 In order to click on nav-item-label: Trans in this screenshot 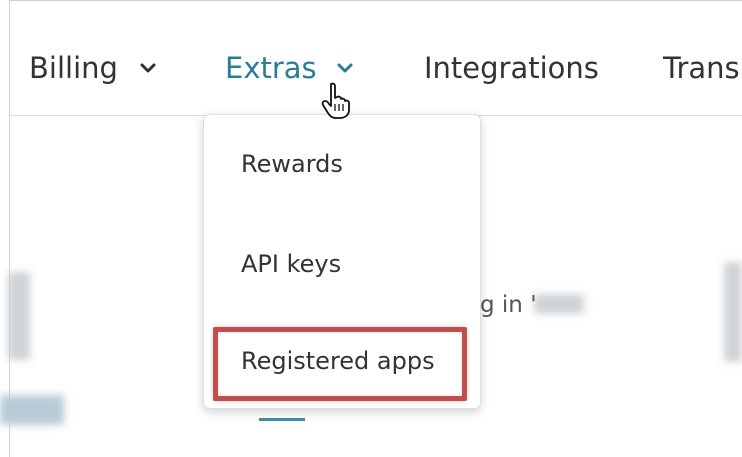, I will do `click(701, 68)`.